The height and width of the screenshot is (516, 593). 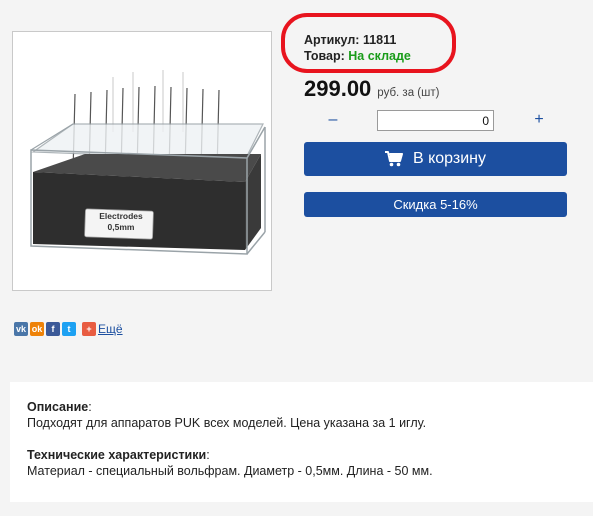 What do you see at coordinates (121, 216) in the screenshot?
I see `label-line-1: Electrodes` at bounding box center [121, 216].